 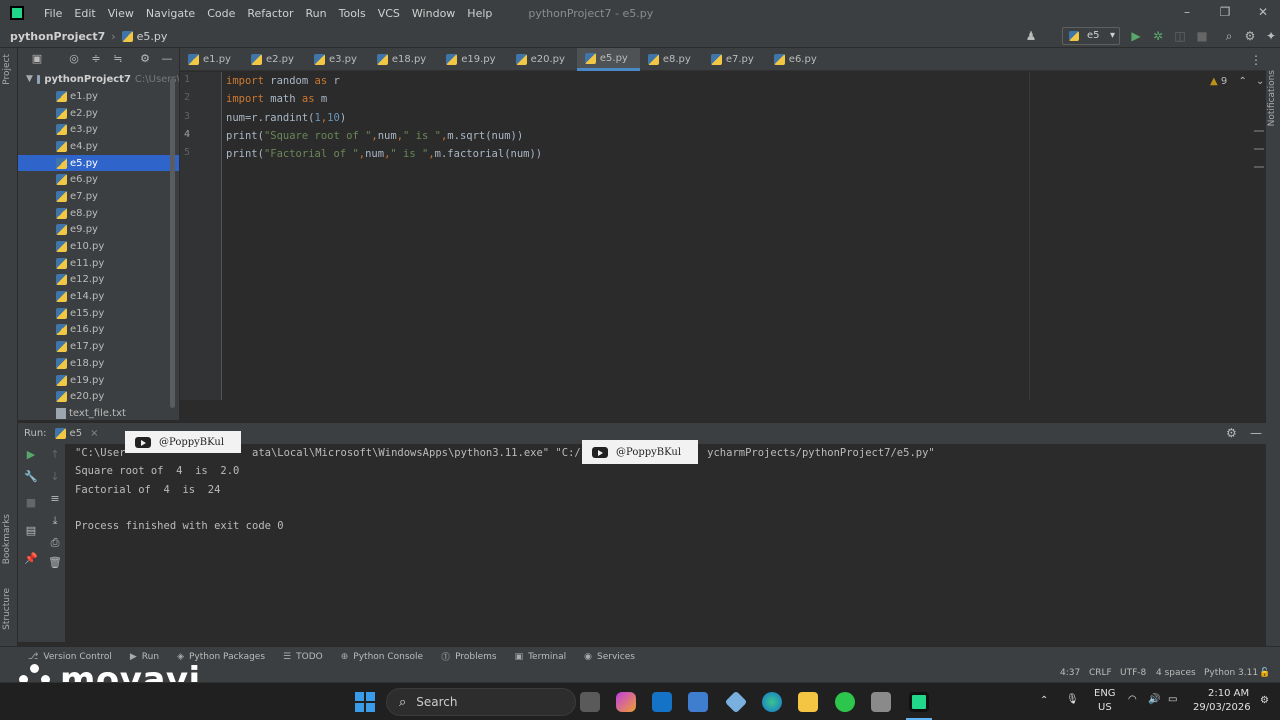 What do you see at coordinates (31, 559) in the screenshot?
I see `pin-icon: 📌` at bounding box center [31, 559].